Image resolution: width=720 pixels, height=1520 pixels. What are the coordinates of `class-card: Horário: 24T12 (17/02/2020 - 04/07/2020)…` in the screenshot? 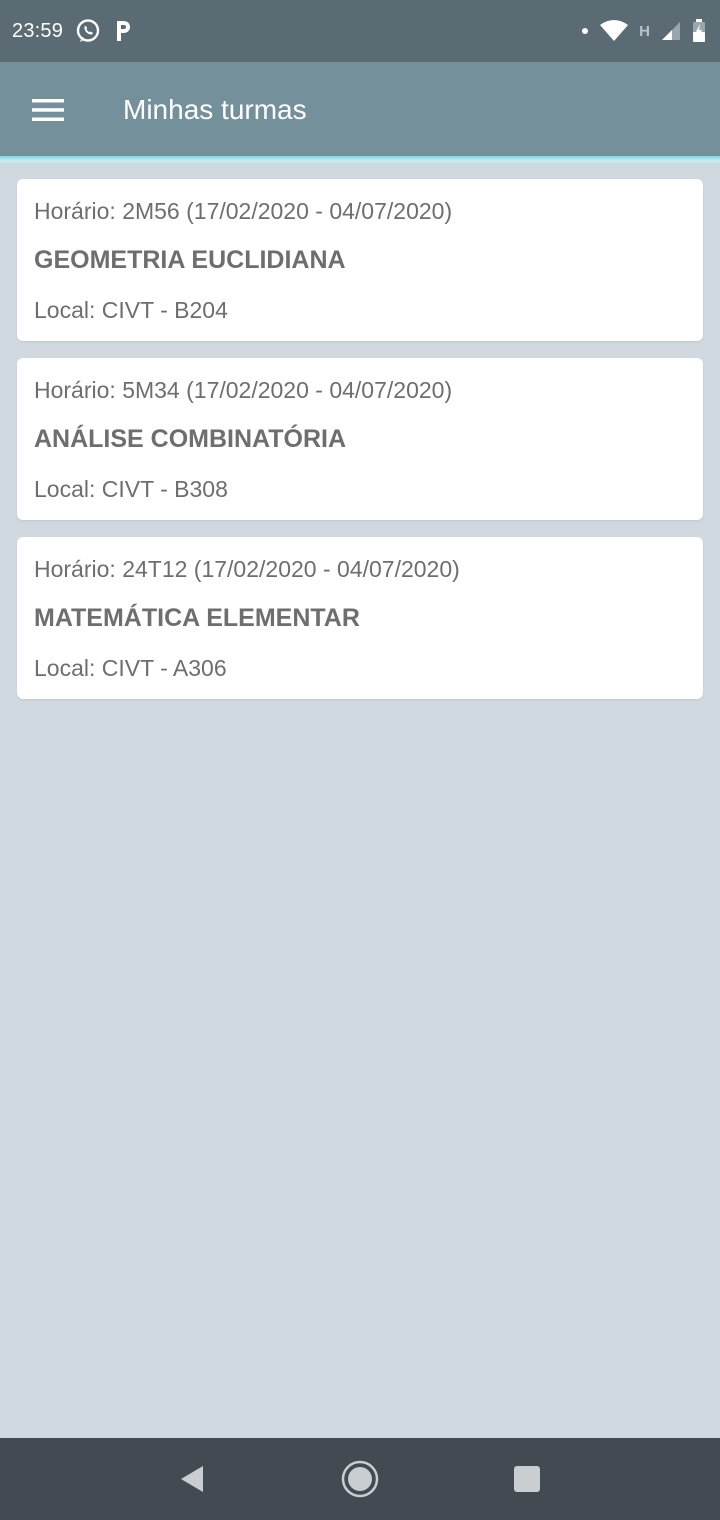 It's located at (360, 618).